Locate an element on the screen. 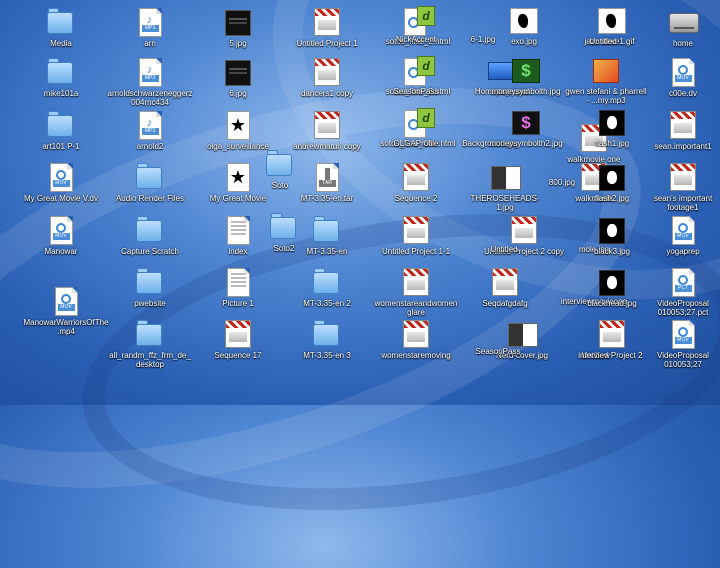 The image size is (720, 568). desktop-icon-olga: ★ olga_surveillance is located at coordinates (238, 131).